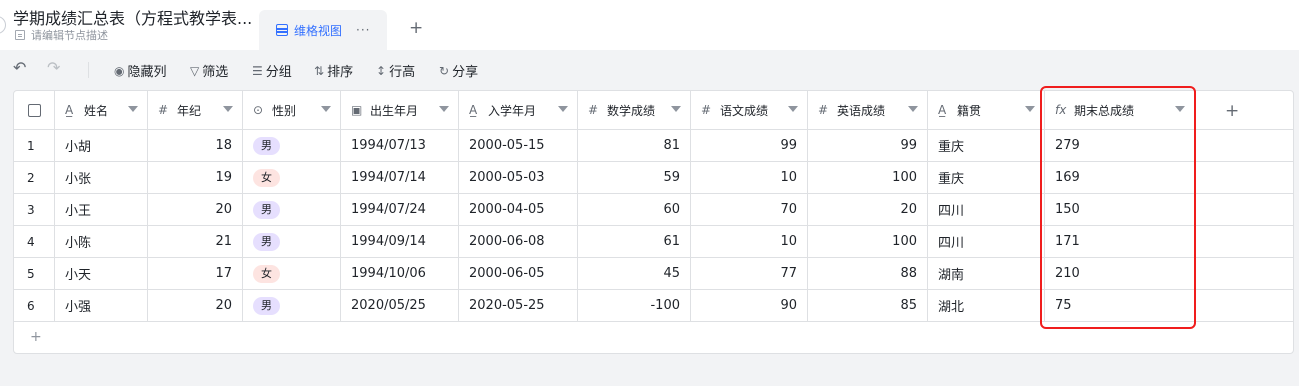 This screenshot has height=386, width=1299. Describe the element at coordinates (634, 306) in the screenshot. I see `table-cell-math: -100` at that location.